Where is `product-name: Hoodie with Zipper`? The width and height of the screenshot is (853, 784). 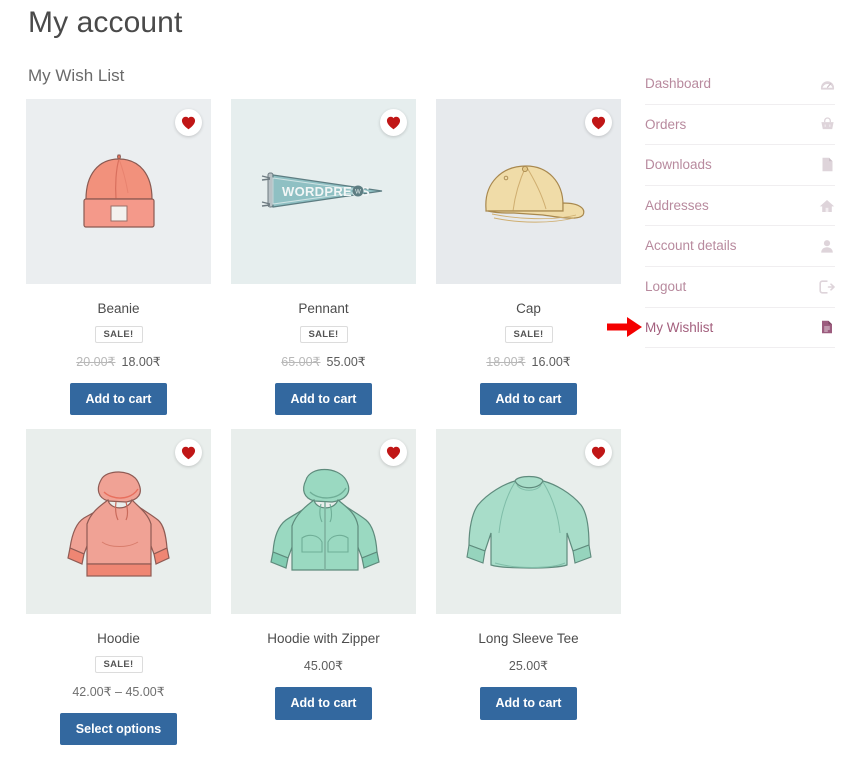 product-name: Hoodie with Zipper is located at coordinates (323, 639).